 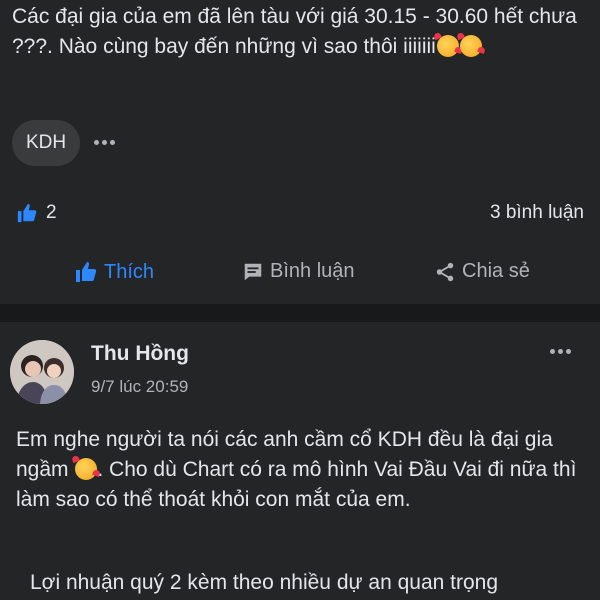 I want to click on comment-count: 3 bình luận, so click(x=537, y=213).